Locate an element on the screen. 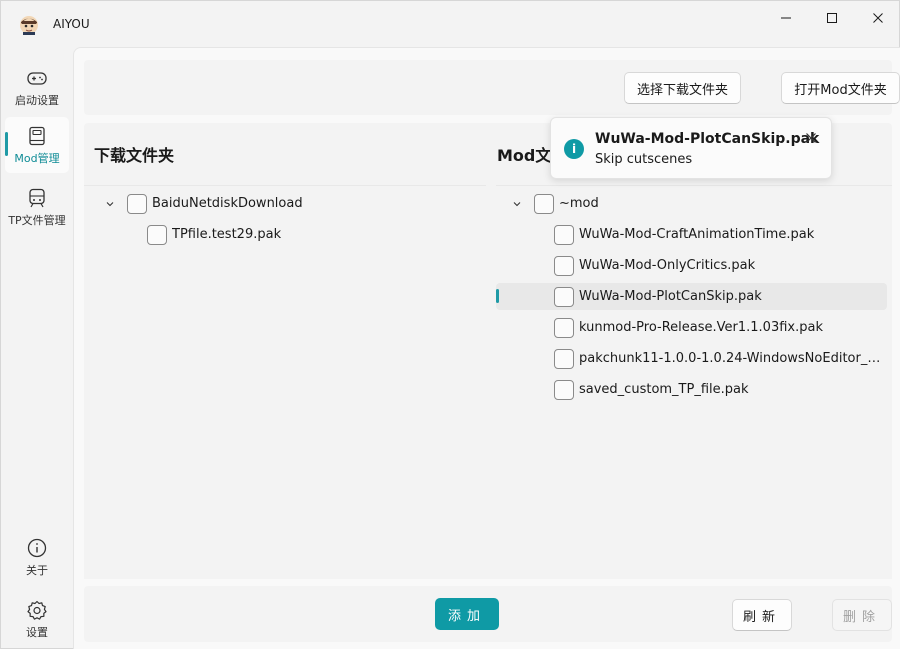 The width and height of the screenshot is (900, 649). choose-download-folder-button: 选择下载文件夹 is located at coordinates (682, 88).